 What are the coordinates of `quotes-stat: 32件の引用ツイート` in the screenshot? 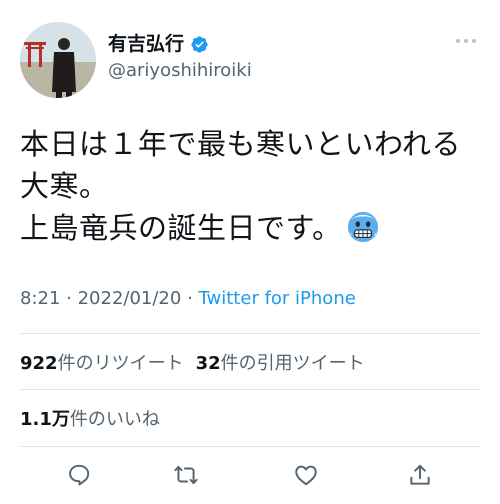 It's located at (280, 363).